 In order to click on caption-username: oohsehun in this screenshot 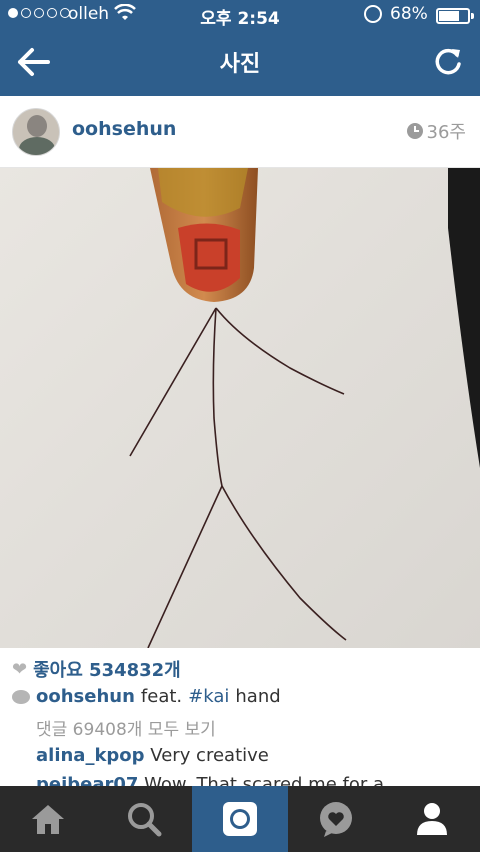, I will do `click(85, 696)`.